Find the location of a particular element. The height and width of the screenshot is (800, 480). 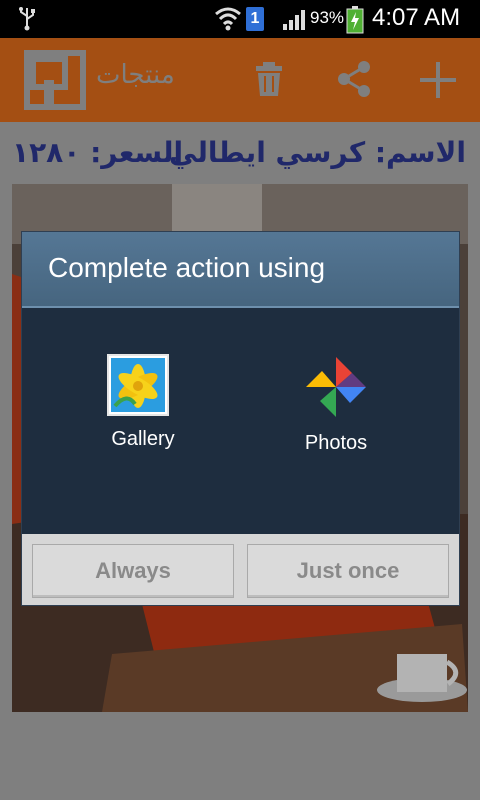

signal-icon is located at coordinates (294, 20).